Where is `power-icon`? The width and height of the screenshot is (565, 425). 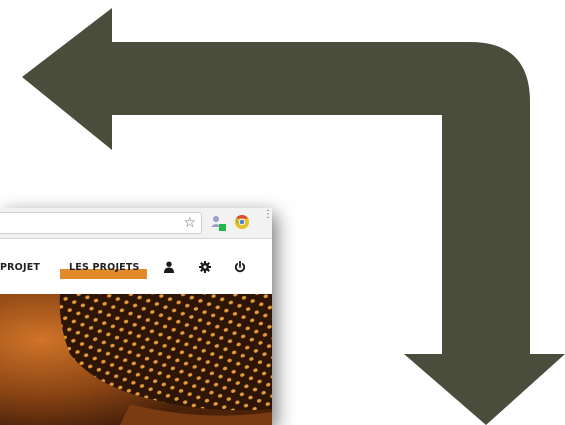
power-icon is located at coordinates (240, 267).